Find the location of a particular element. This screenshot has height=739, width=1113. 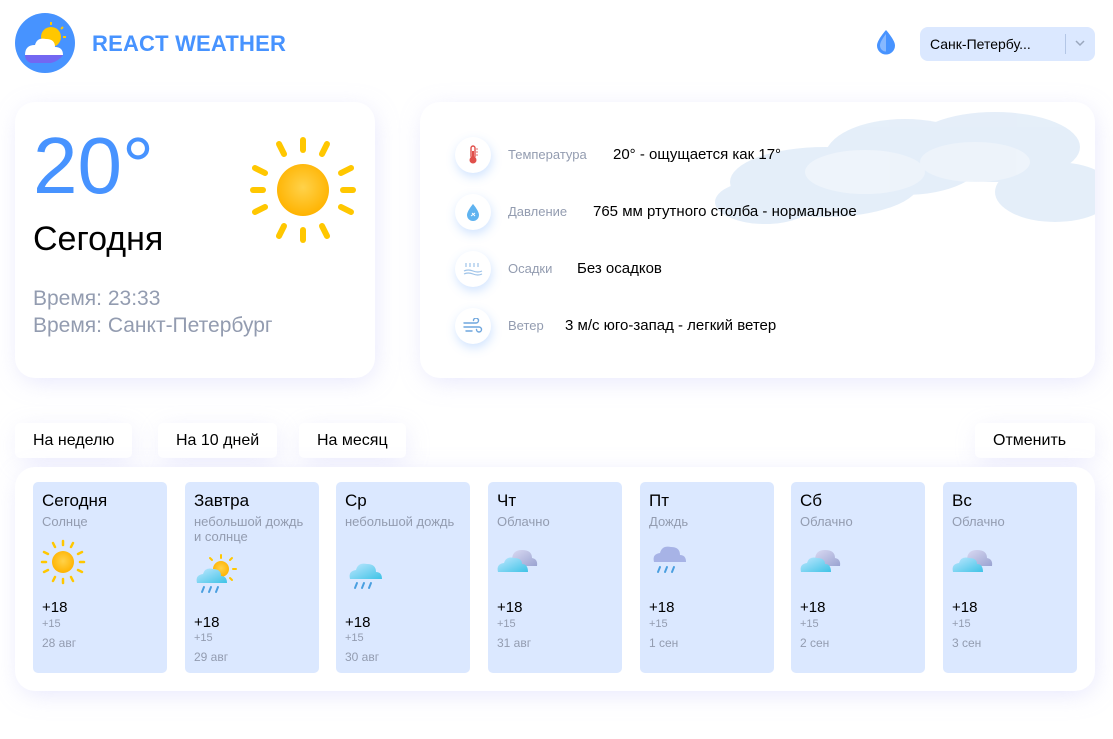

forecast-day-card: Вс Облачно +18 +15 3 сен is located at coordinates (1010, 577).